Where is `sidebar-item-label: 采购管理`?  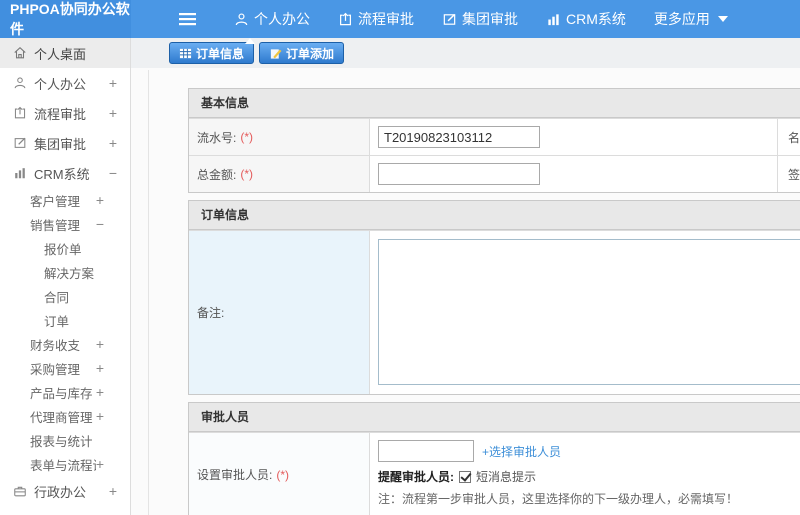
sidebar-item-label: 采购管理 is located at coordinates (55, 369).